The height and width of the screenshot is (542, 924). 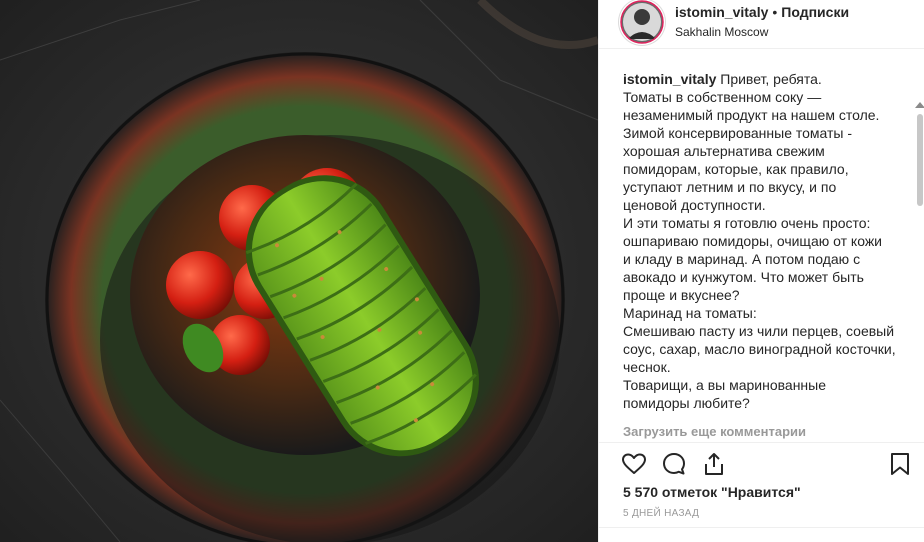 What do you see at coordinates (681, 295) in the screenshot?
I see `caption-line: проще и вкуснее?` at bounding box center [681, 295].